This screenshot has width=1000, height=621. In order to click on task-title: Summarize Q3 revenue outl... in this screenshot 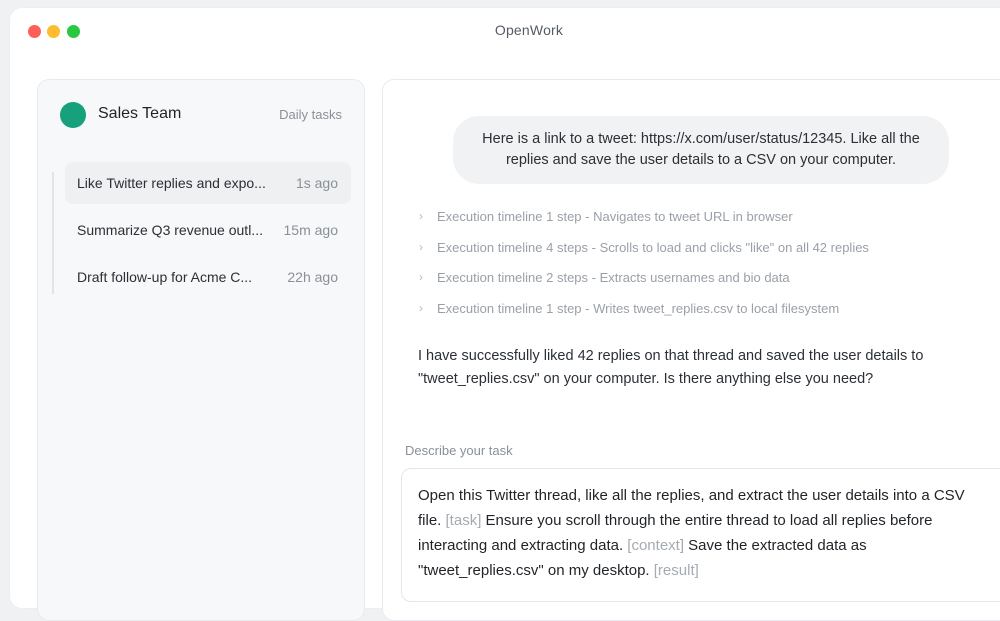, I will do `click(170, 230)`.